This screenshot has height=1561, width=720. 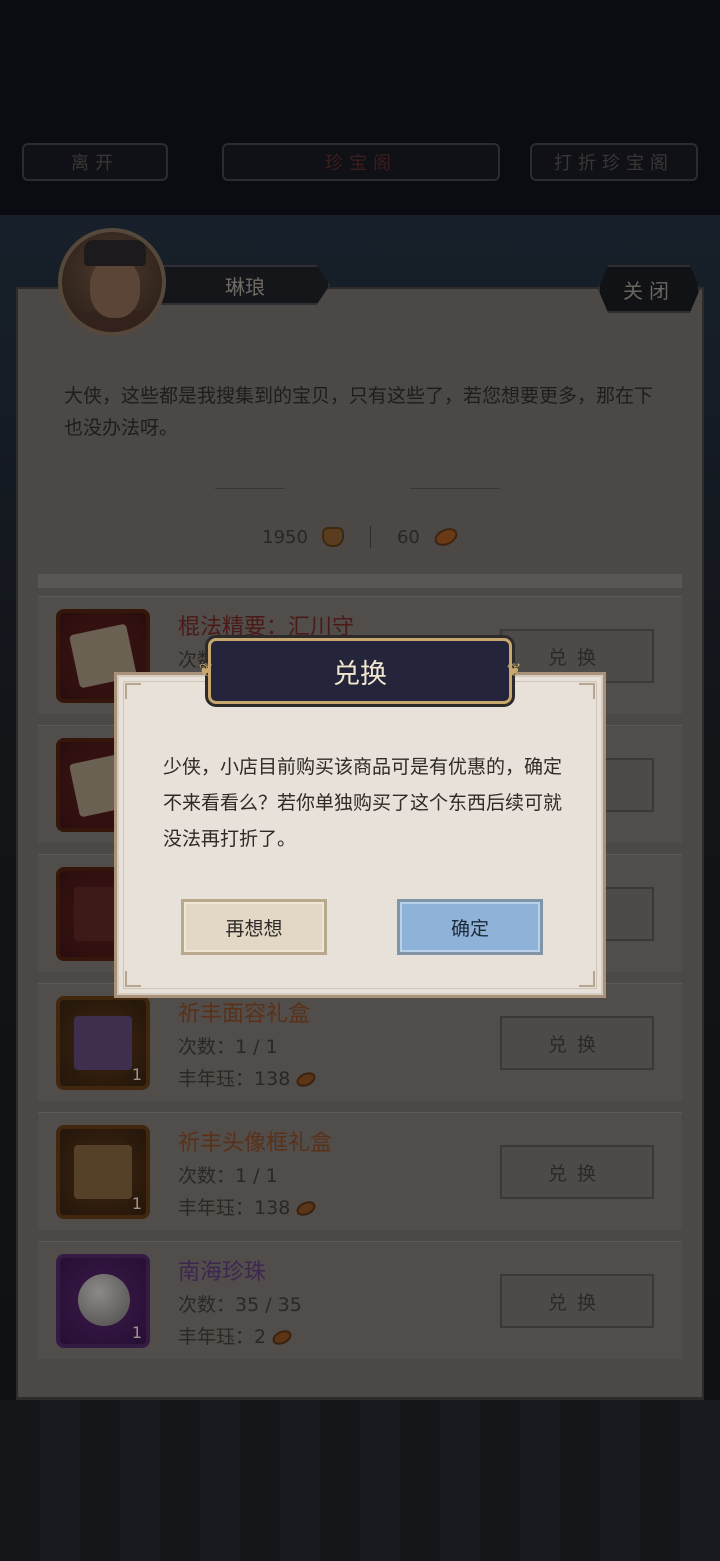 I want to click on list-item: 1 祈丰面容礼盒 次数：1 / 1 丰年珏：138 兑换, so click(x=360, y=1042).